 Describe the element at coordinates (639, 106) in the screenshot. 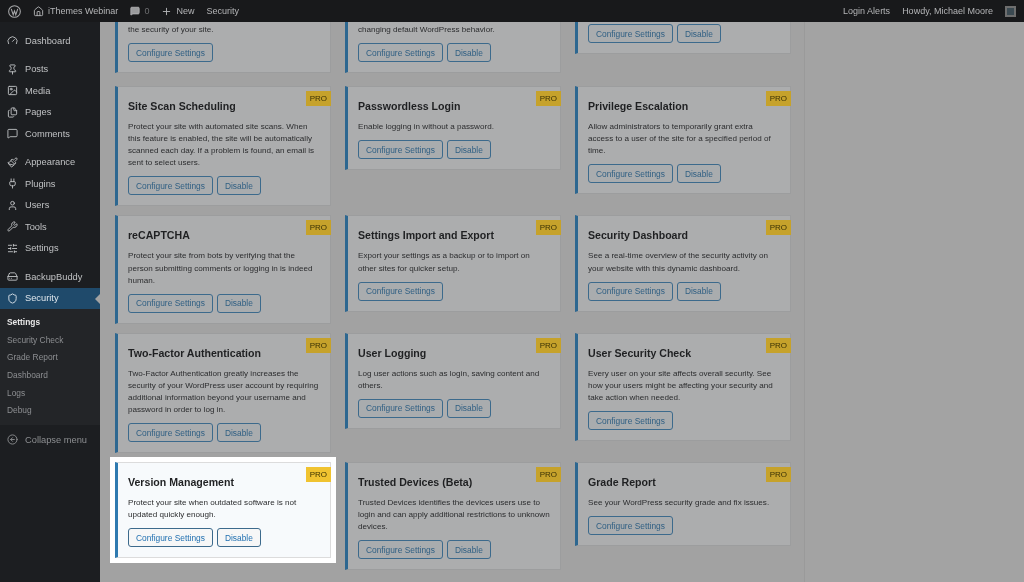

I see `card-title: Privilege Escalation` at that location.